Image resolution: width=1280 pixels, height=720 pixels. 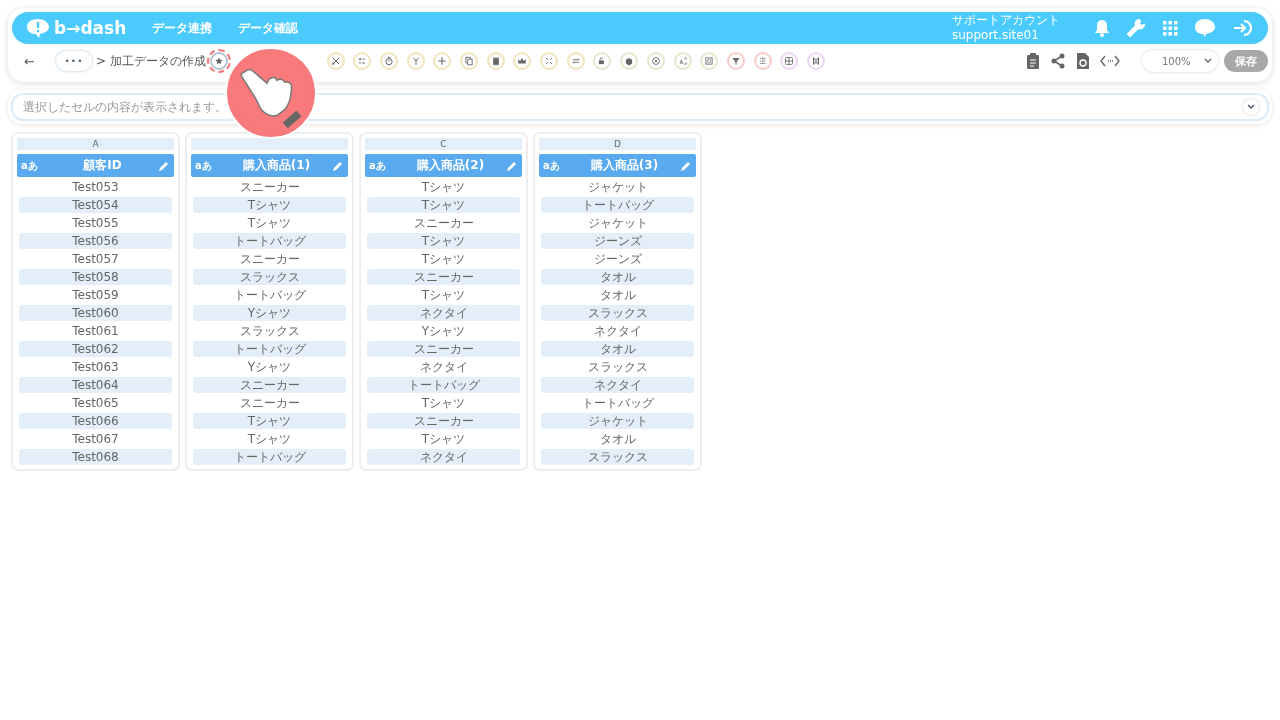 What do you see at coordinates (617, 187) in the screenshot?
I see `table-cell-text: ジャケット` at bounding box center [617, 187].